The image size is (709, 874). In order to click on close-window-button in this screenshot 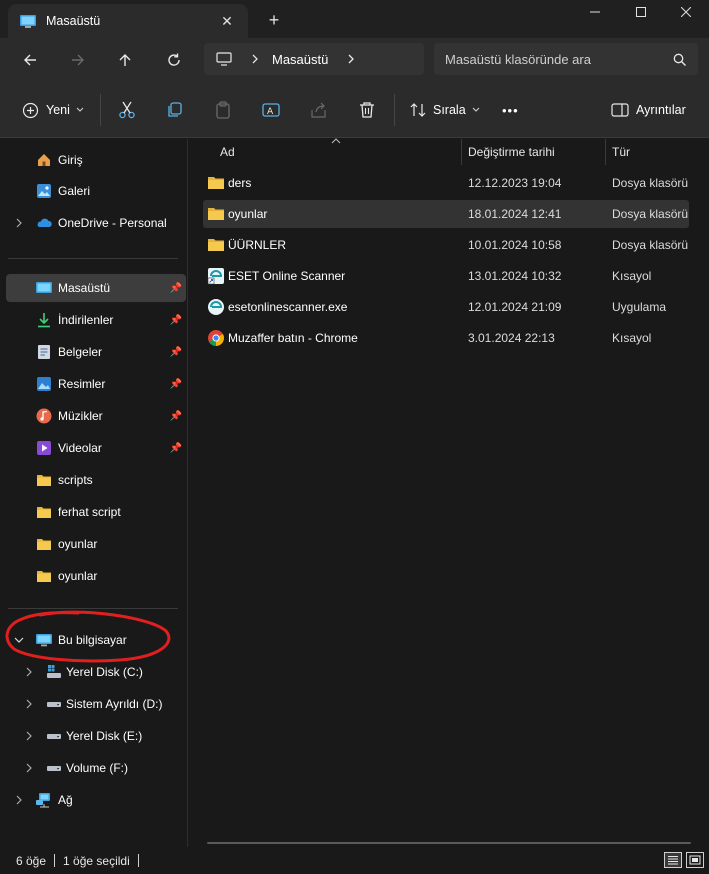, I will do `click(686, 12)`.